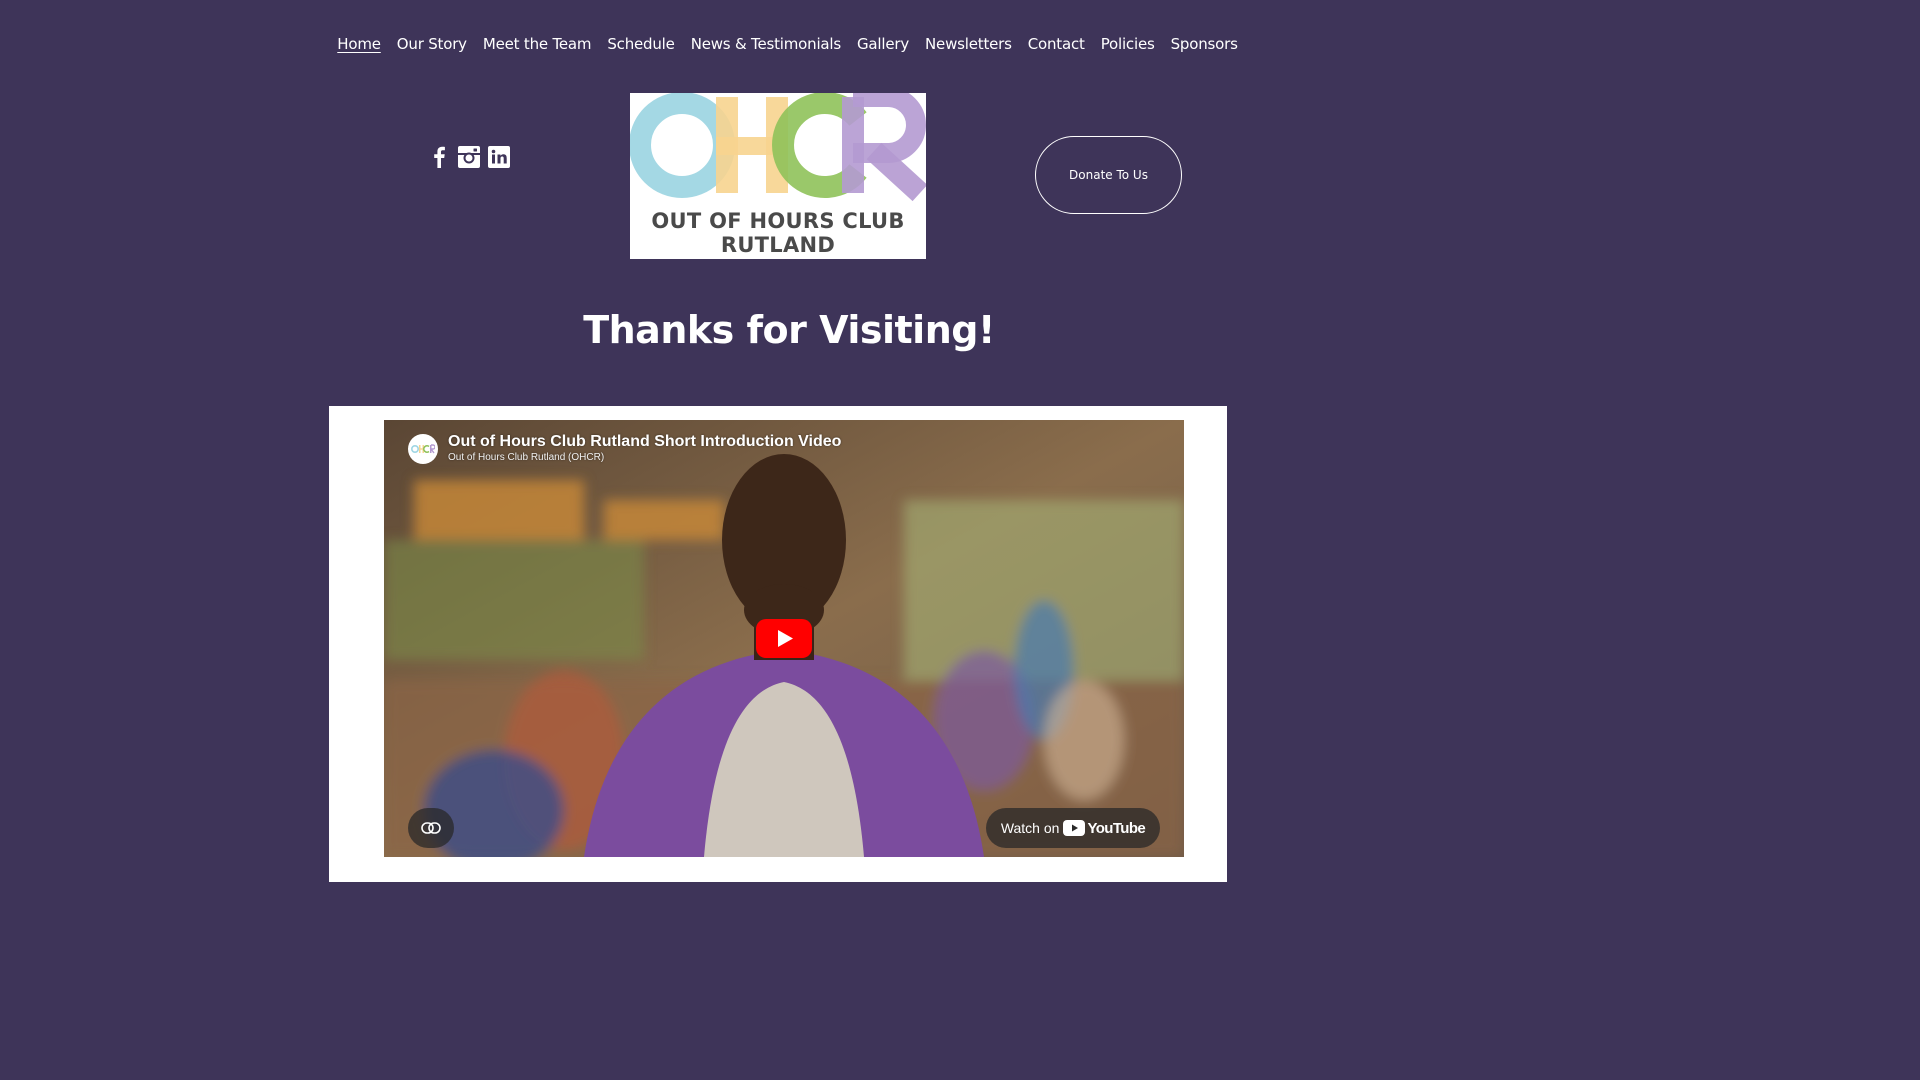 The height and width of the screenshot is (1080, 1920). I want to click on donate-button: Donate To Us, so click(1108, 175).